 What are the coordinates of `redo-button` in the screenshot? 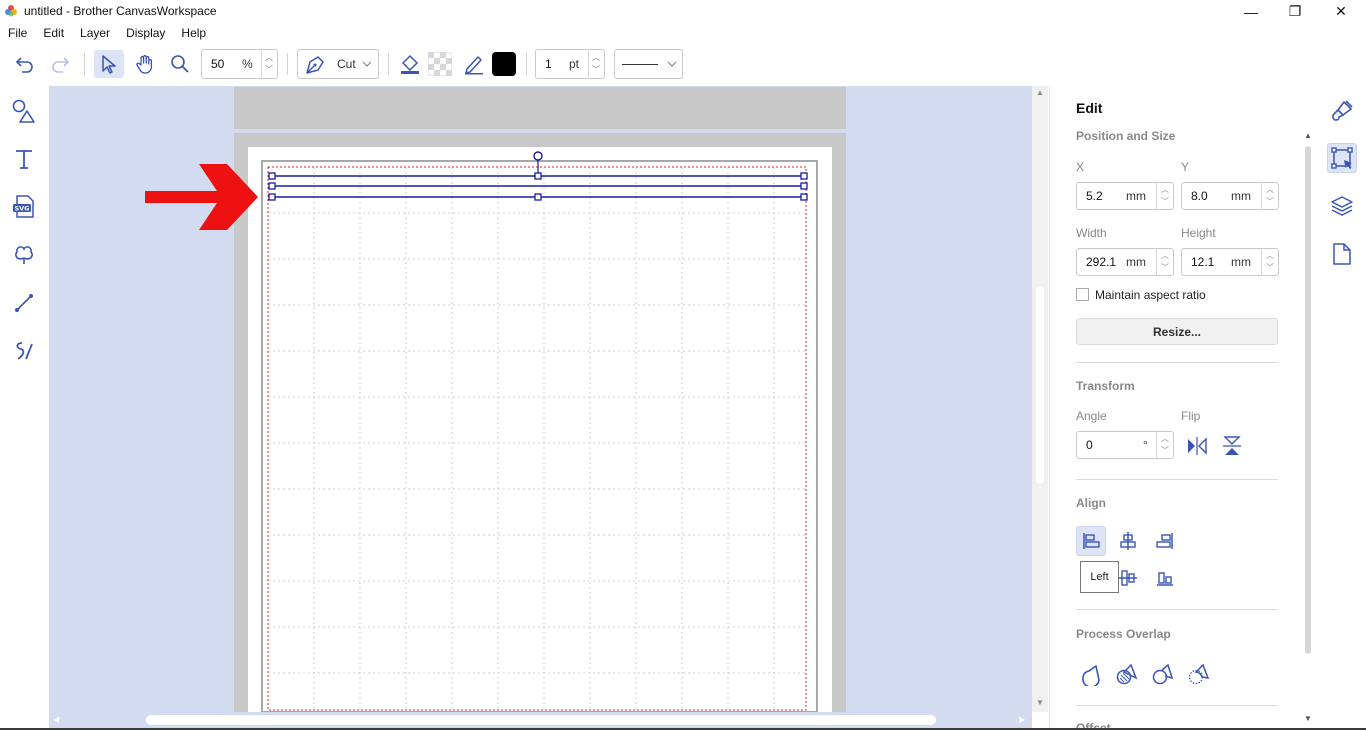 It's located at (60, 64).